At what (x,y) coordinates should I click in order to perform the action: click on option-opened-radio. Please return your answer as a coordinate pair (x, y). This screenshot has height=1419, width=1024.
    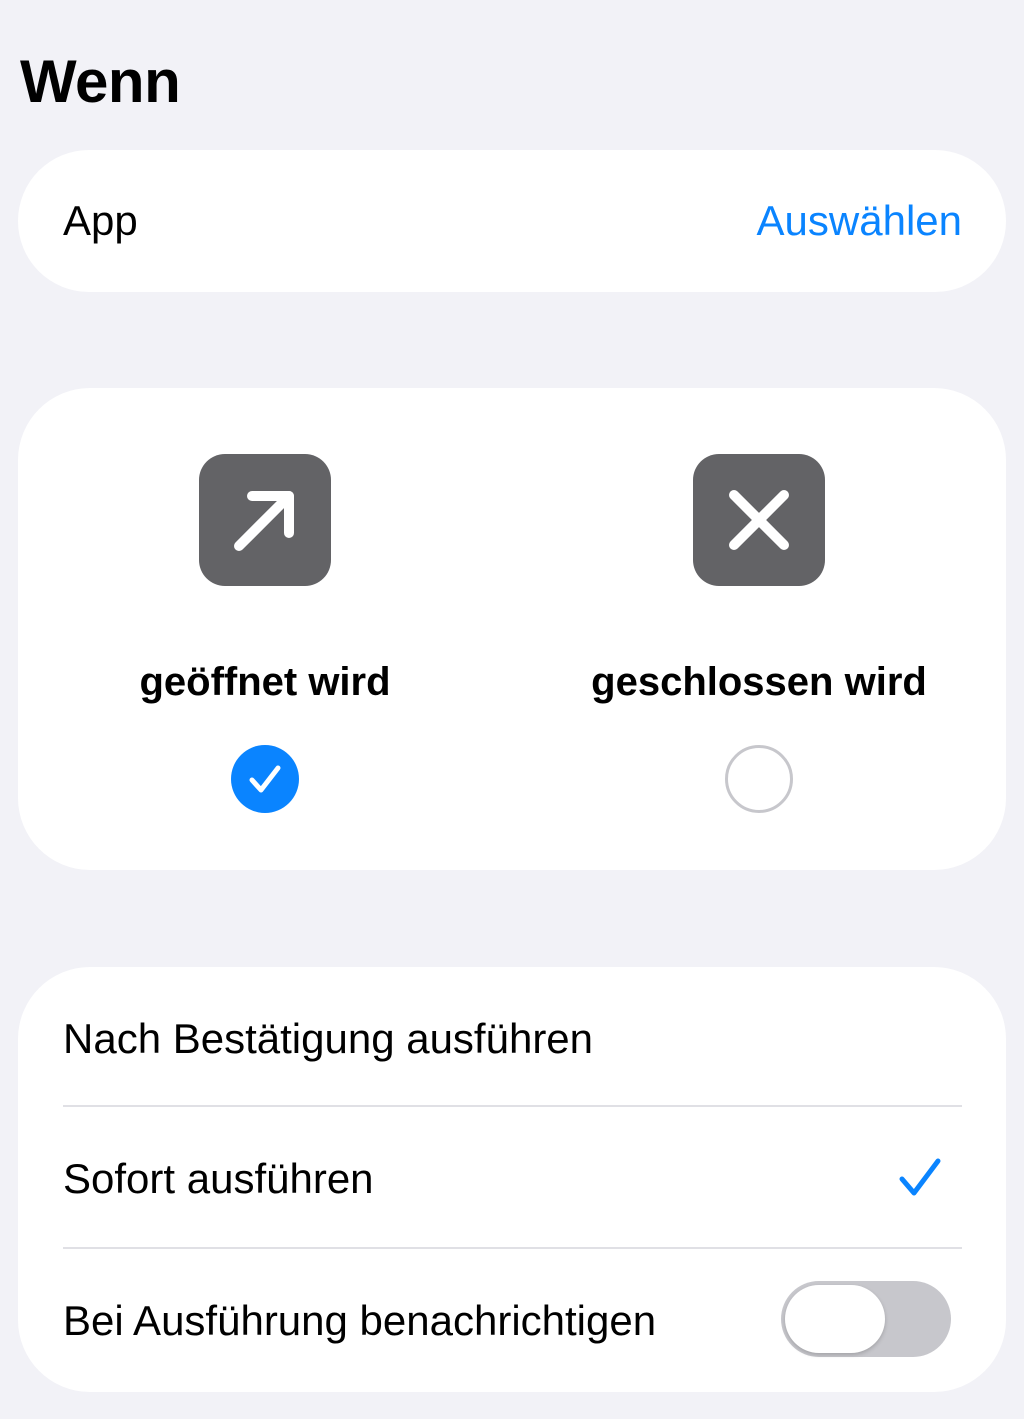
    Looking at the image, I should click on (265, 779).